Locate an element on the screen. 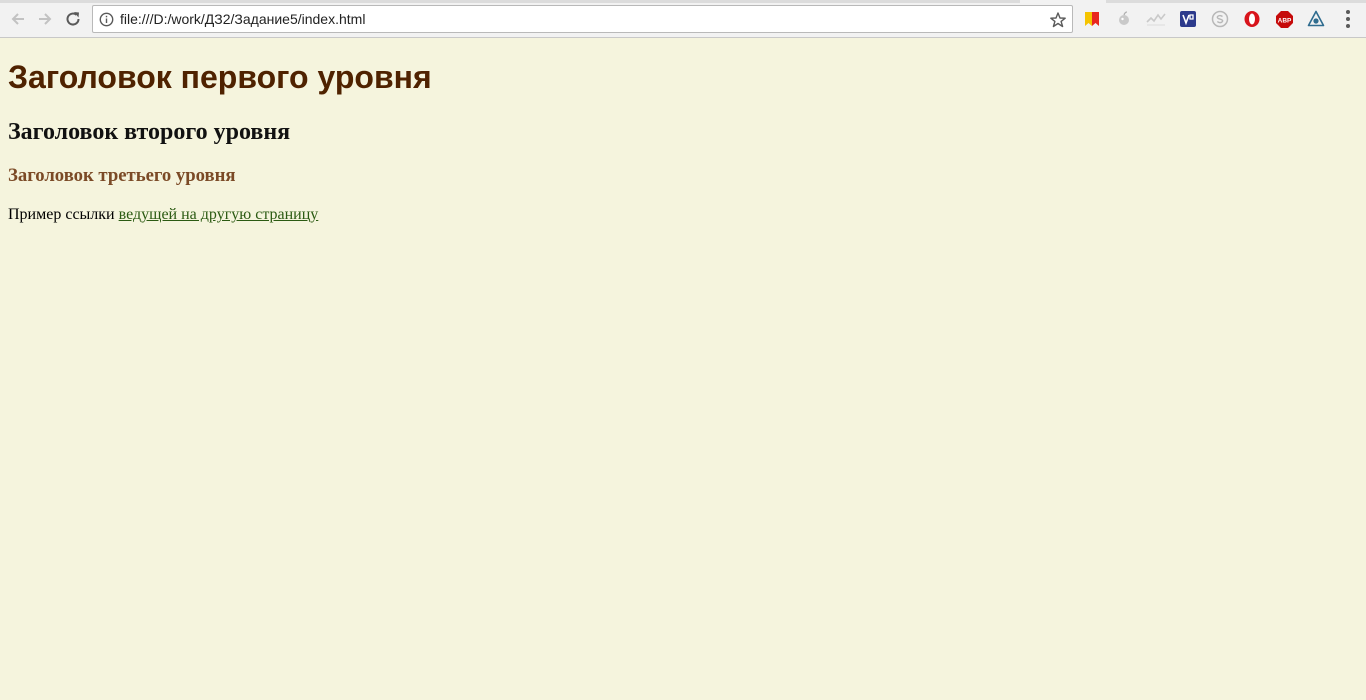  vpn-icon is located at coordinates (1188, 19).